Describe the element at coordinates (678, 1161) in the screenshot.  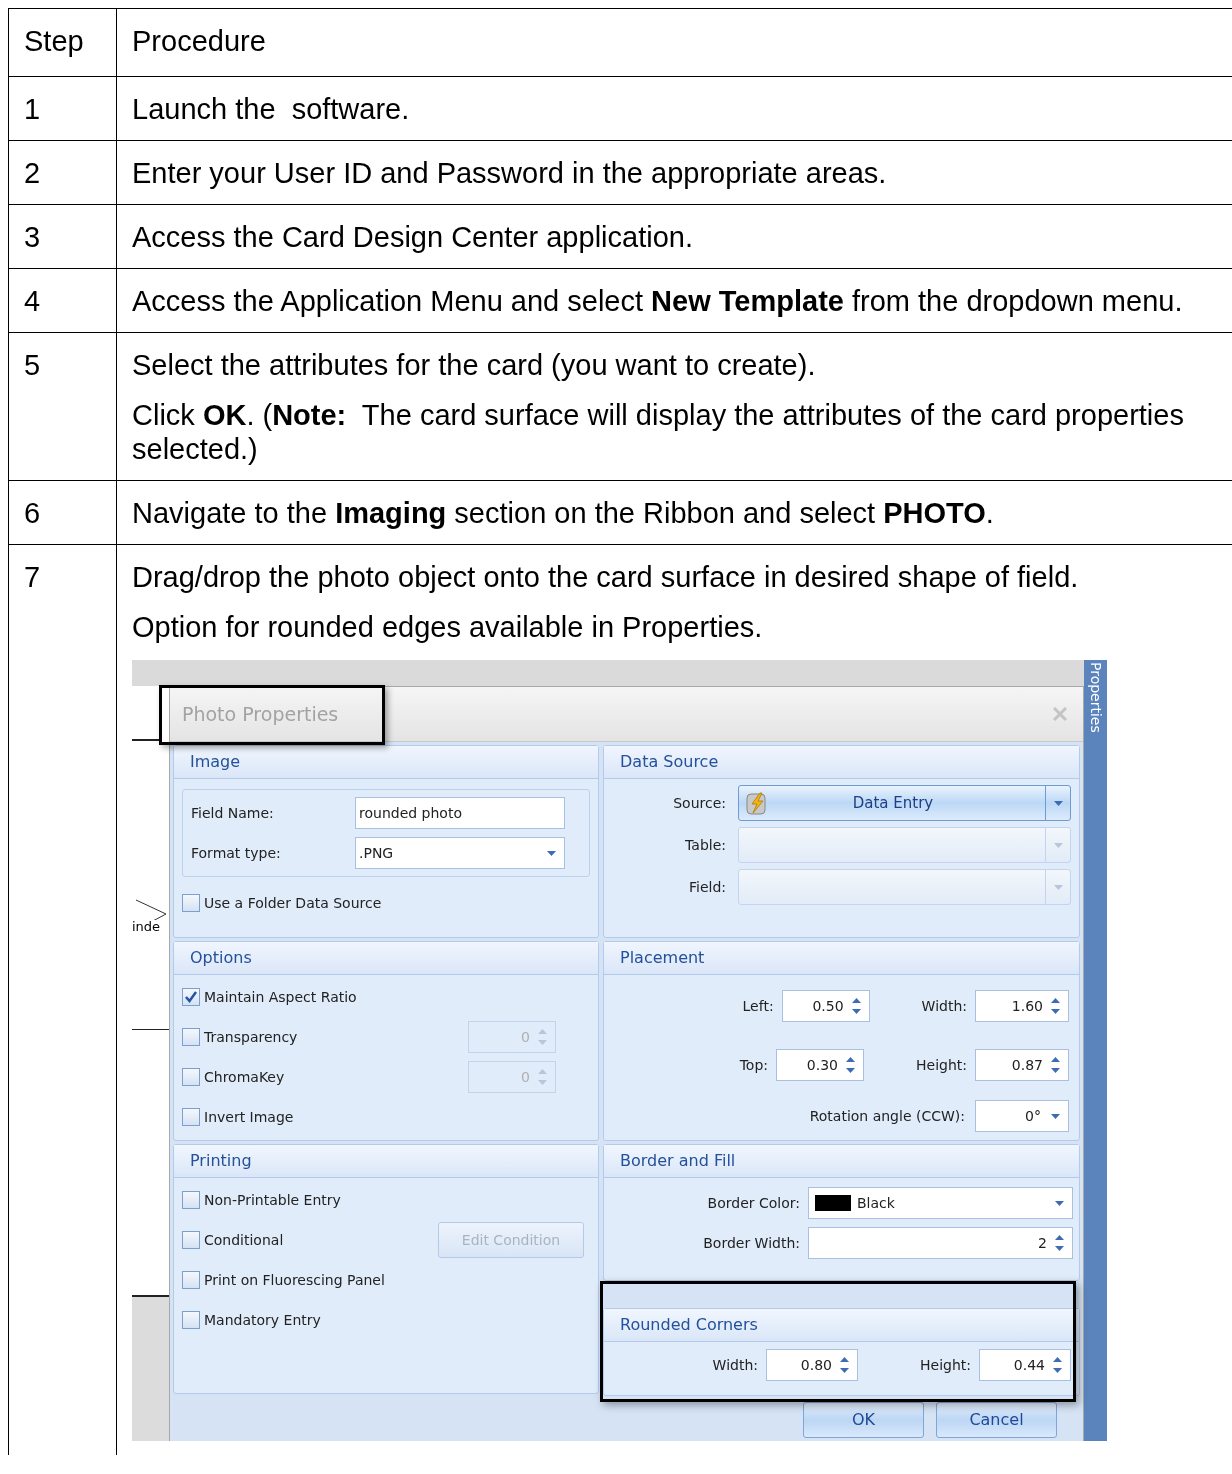
I see `group-heading: Border and Fill` at that location.